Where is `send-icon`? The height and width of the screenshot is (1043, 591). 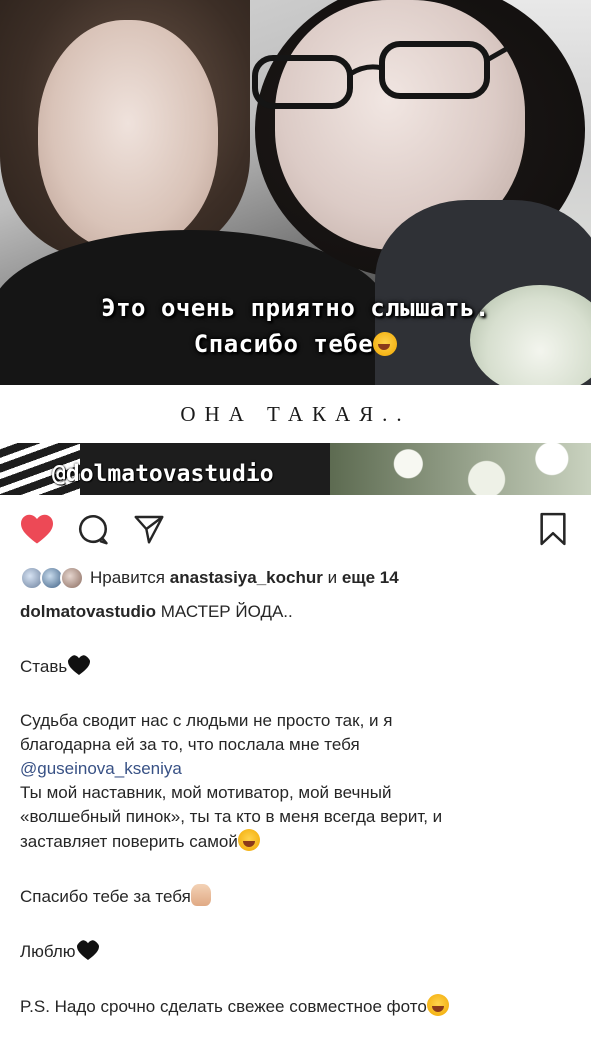 send-icon is located at coordinates (149, 529).